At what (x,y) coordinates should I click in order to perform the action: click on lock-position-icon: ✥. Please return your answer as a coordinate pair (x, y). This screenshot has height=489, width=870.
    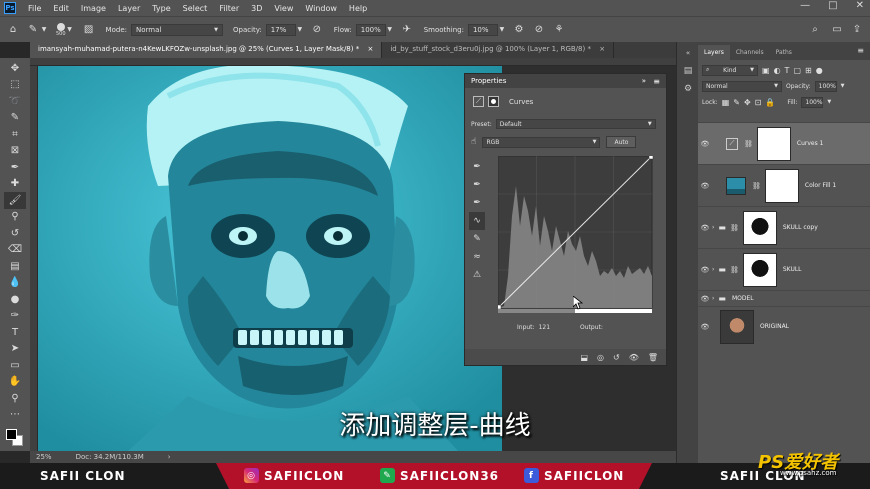
    Looking at the image, I should click on (747, 102).